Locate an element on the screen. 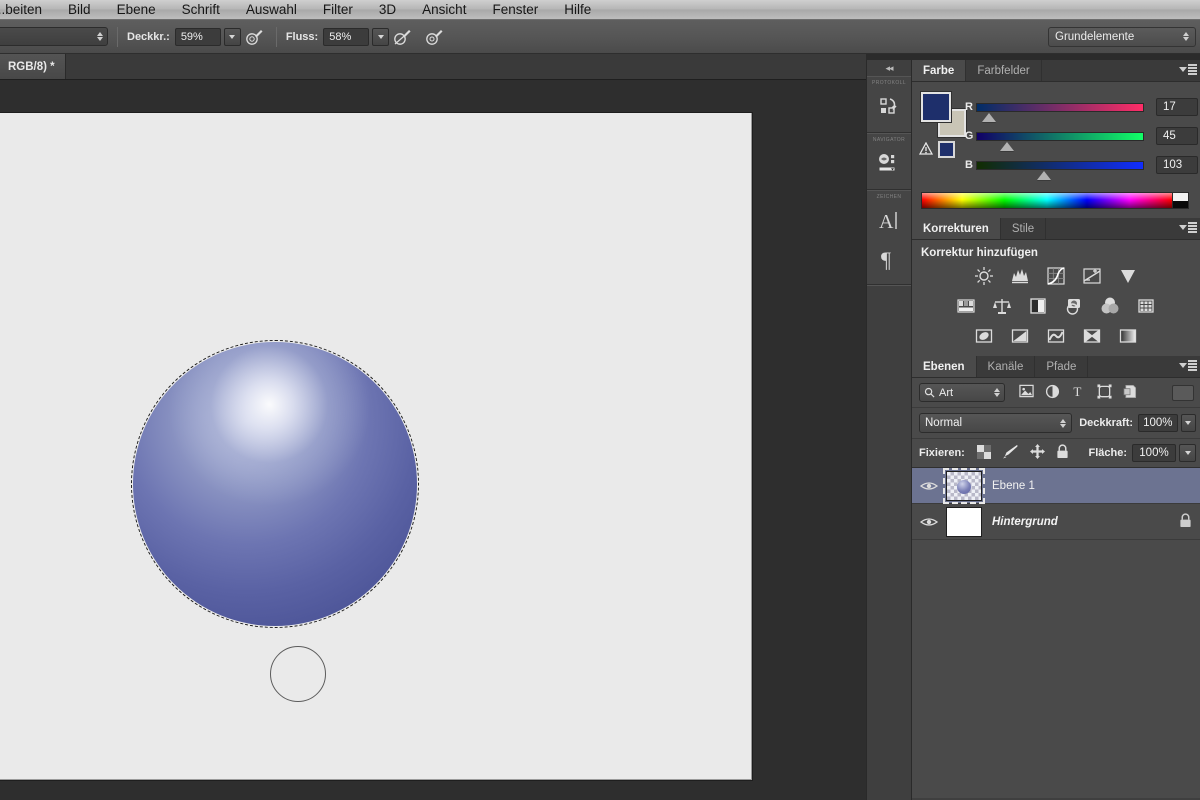 The width and height of the screenshot is (1200, 800). gradient-map-icon is located at coordinates (1128, 336).